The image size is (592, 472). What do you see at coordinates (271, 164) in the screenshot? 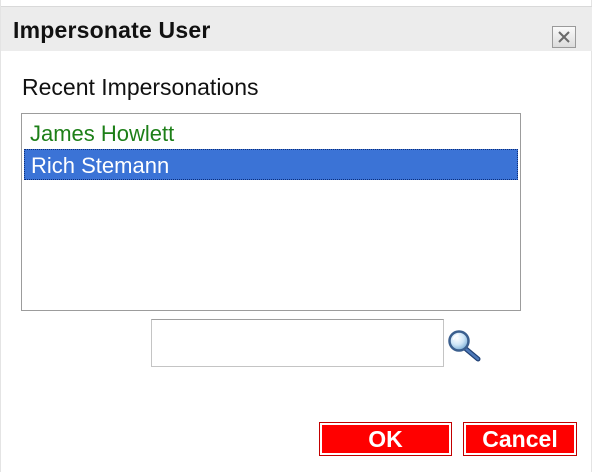
I see `list-item-rich-stemann: Rich Stemann` at bounding box center [271, 164].